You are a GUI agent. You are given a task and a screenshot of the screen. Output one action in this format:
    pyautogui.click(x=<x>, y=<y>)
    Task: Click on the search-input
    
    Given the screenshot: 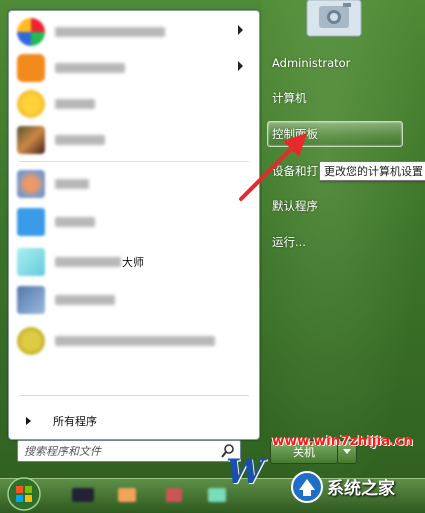 What is the action you would take?
    pyautogui.click(x=117, y=451)
    